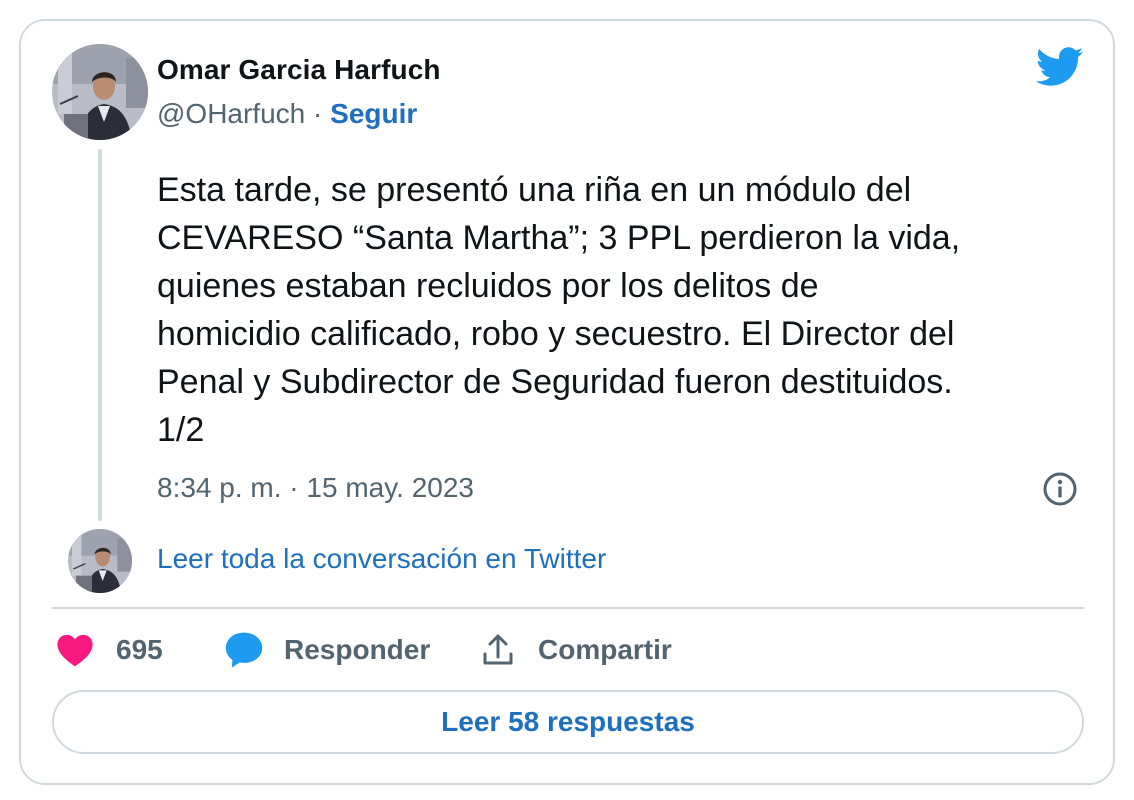 The height and width of the screenshot is (800, 1134). Describe the element at coordinates (1060, 489) in the screenshot. I see `info-icon` at that location.